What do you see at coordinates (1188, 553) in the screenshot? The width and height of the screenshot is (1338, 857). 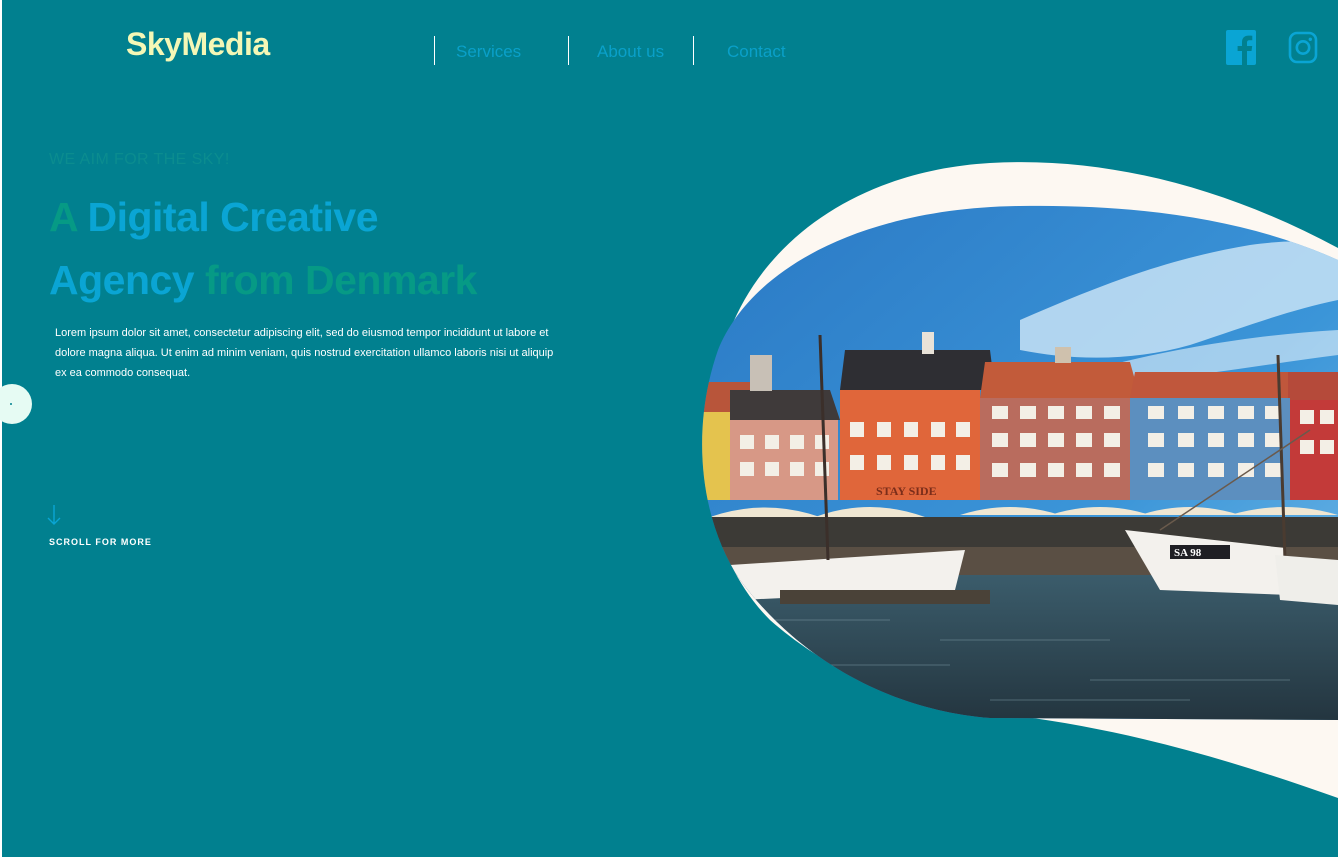 I see `boat-label-text: SA 98` at bounding box center [1188, 553].